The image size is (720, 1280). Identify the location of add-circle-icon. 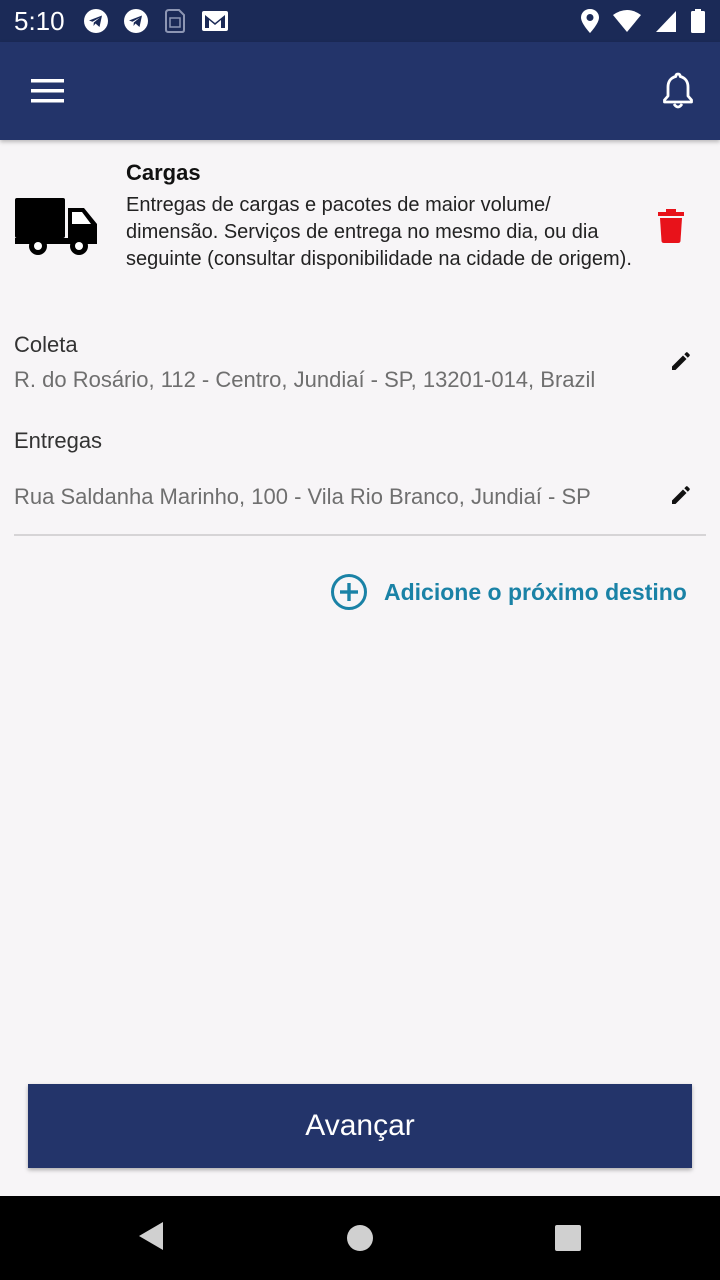
(349, 592).